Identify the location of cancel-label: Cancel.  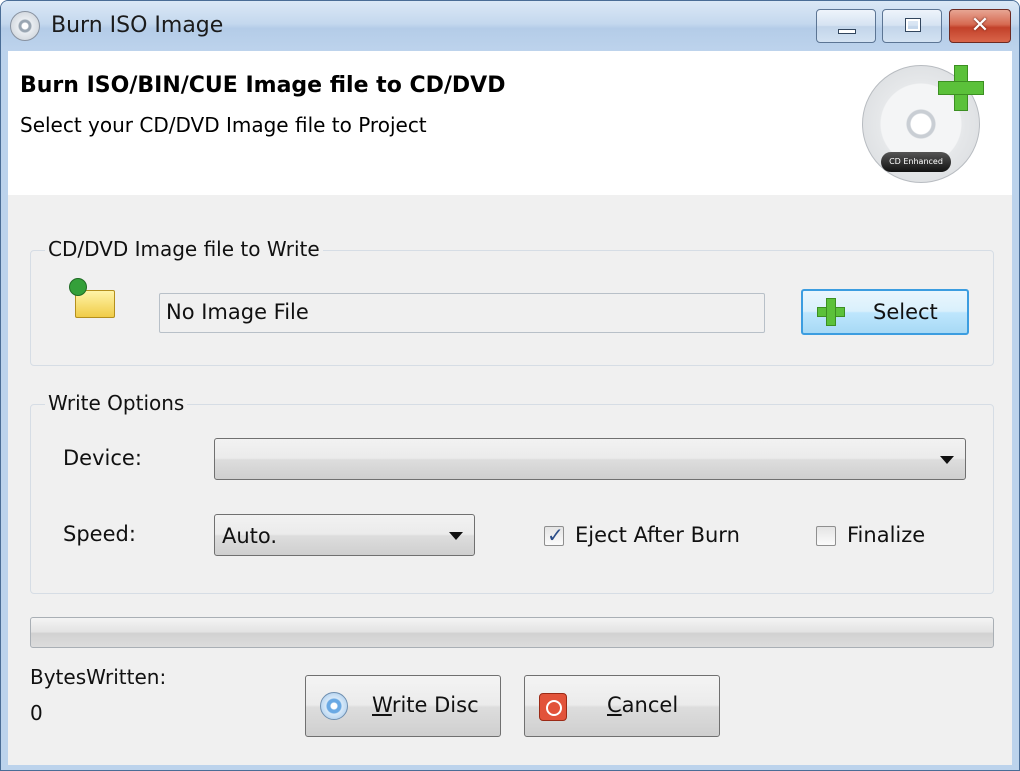
(643, 705).